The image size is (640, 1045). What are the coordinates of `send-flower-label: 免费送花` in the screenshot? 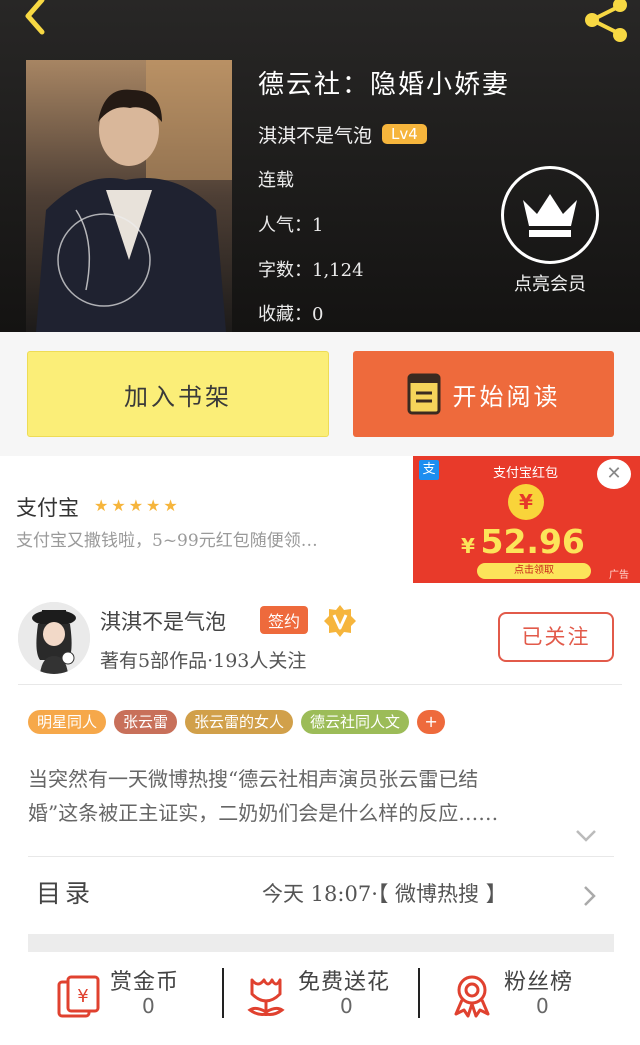 It's located at (344, 982).